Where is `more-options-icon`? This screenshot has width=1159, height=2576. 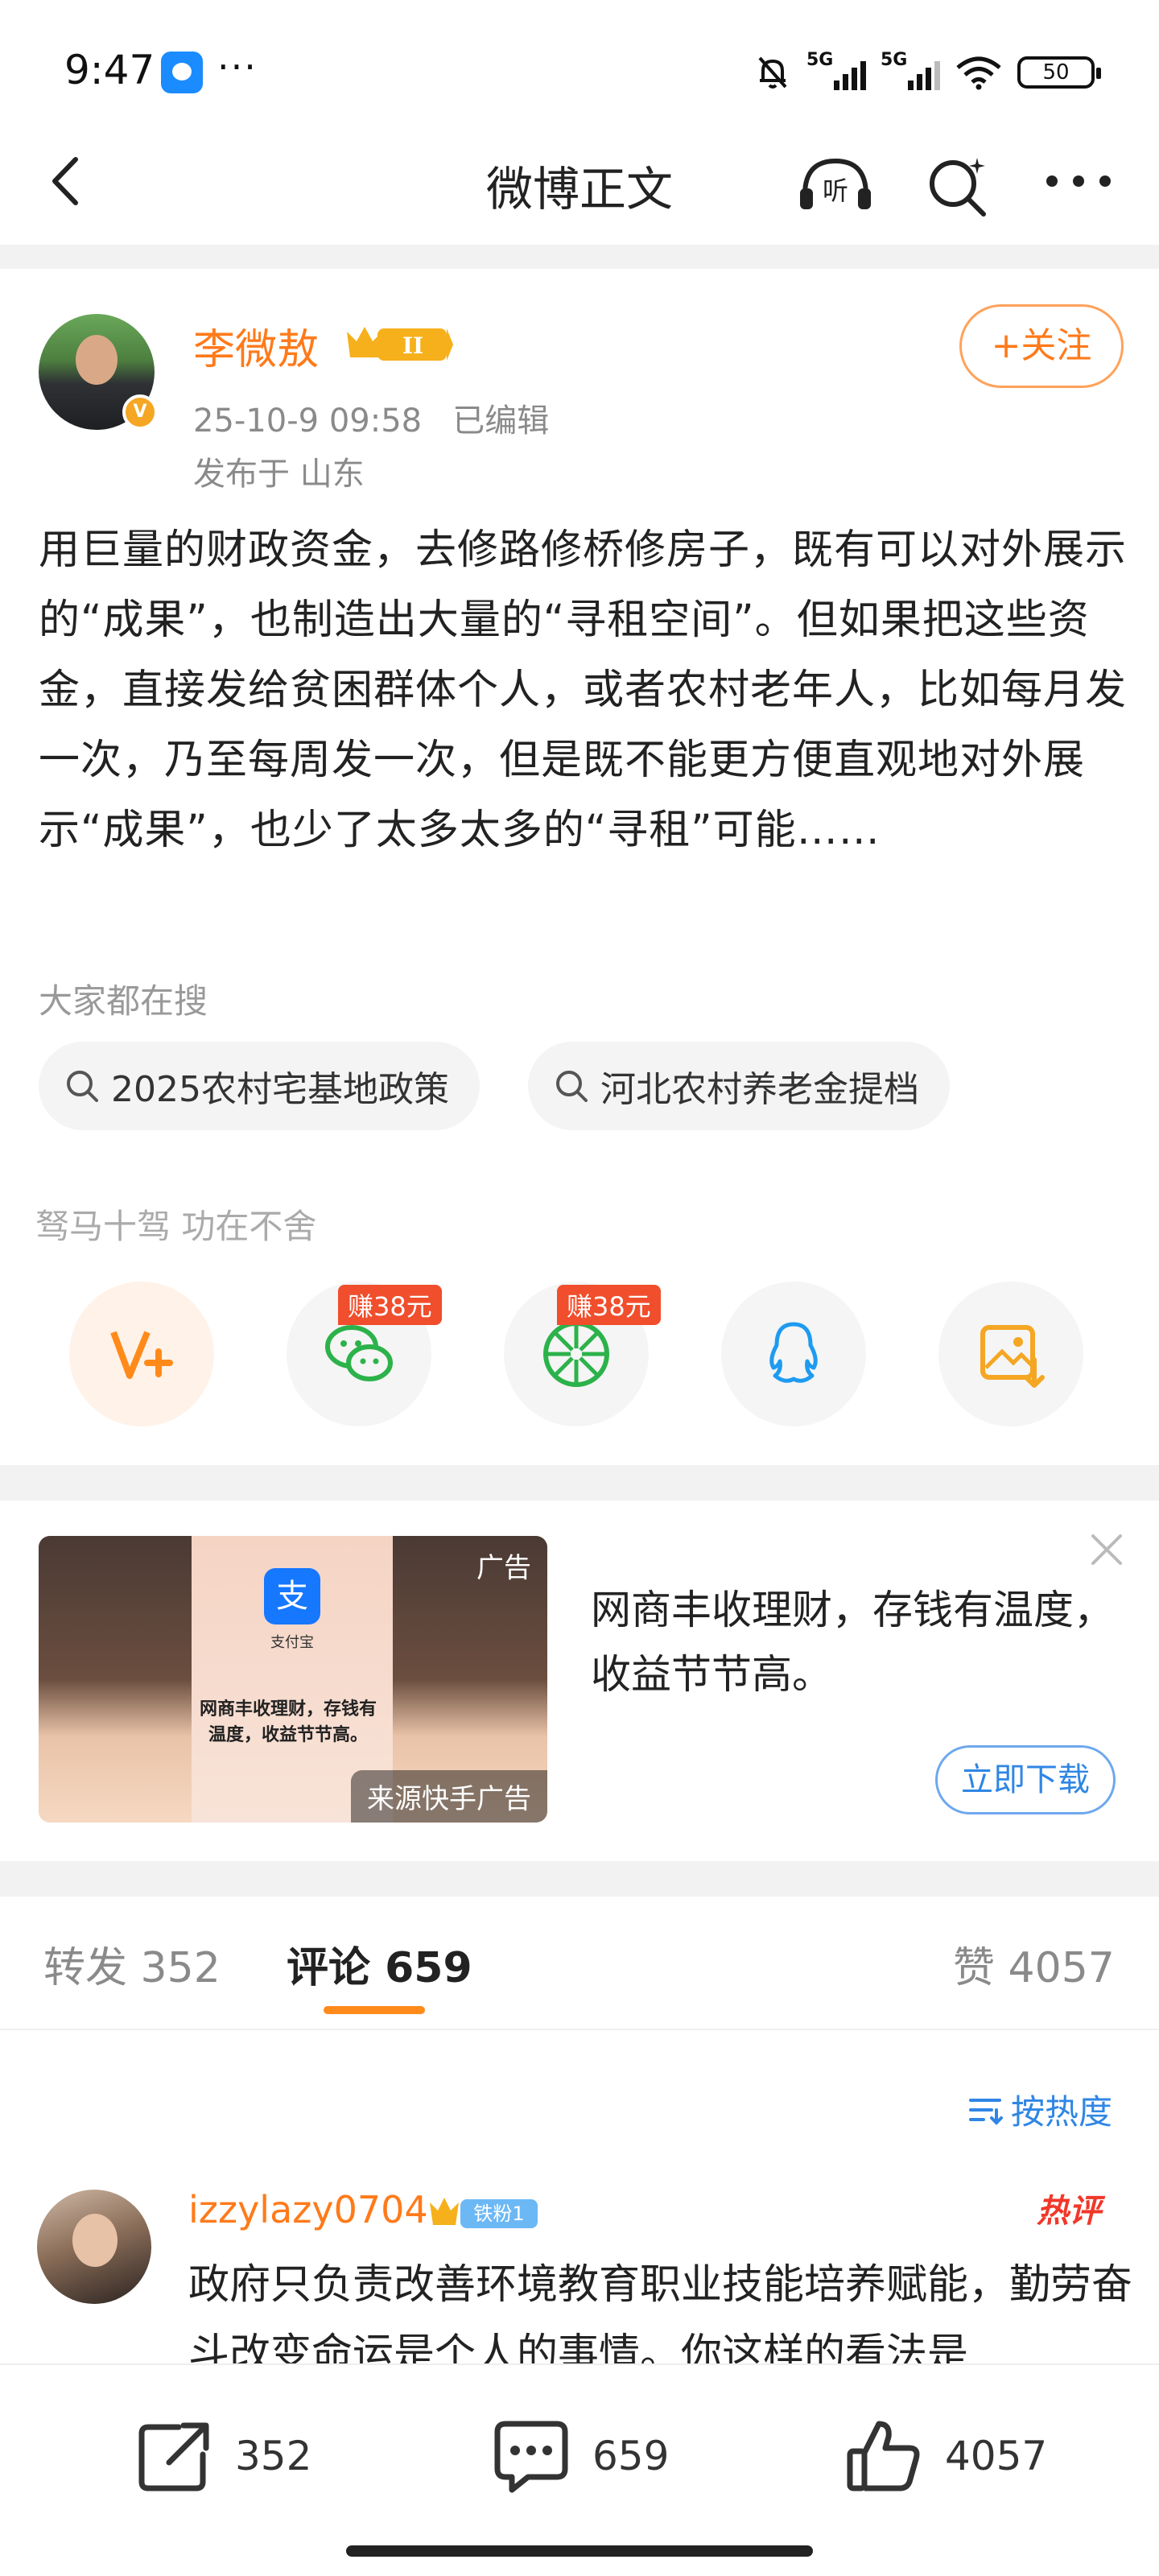
more-options-icon is located at coordinates (1078, 181).